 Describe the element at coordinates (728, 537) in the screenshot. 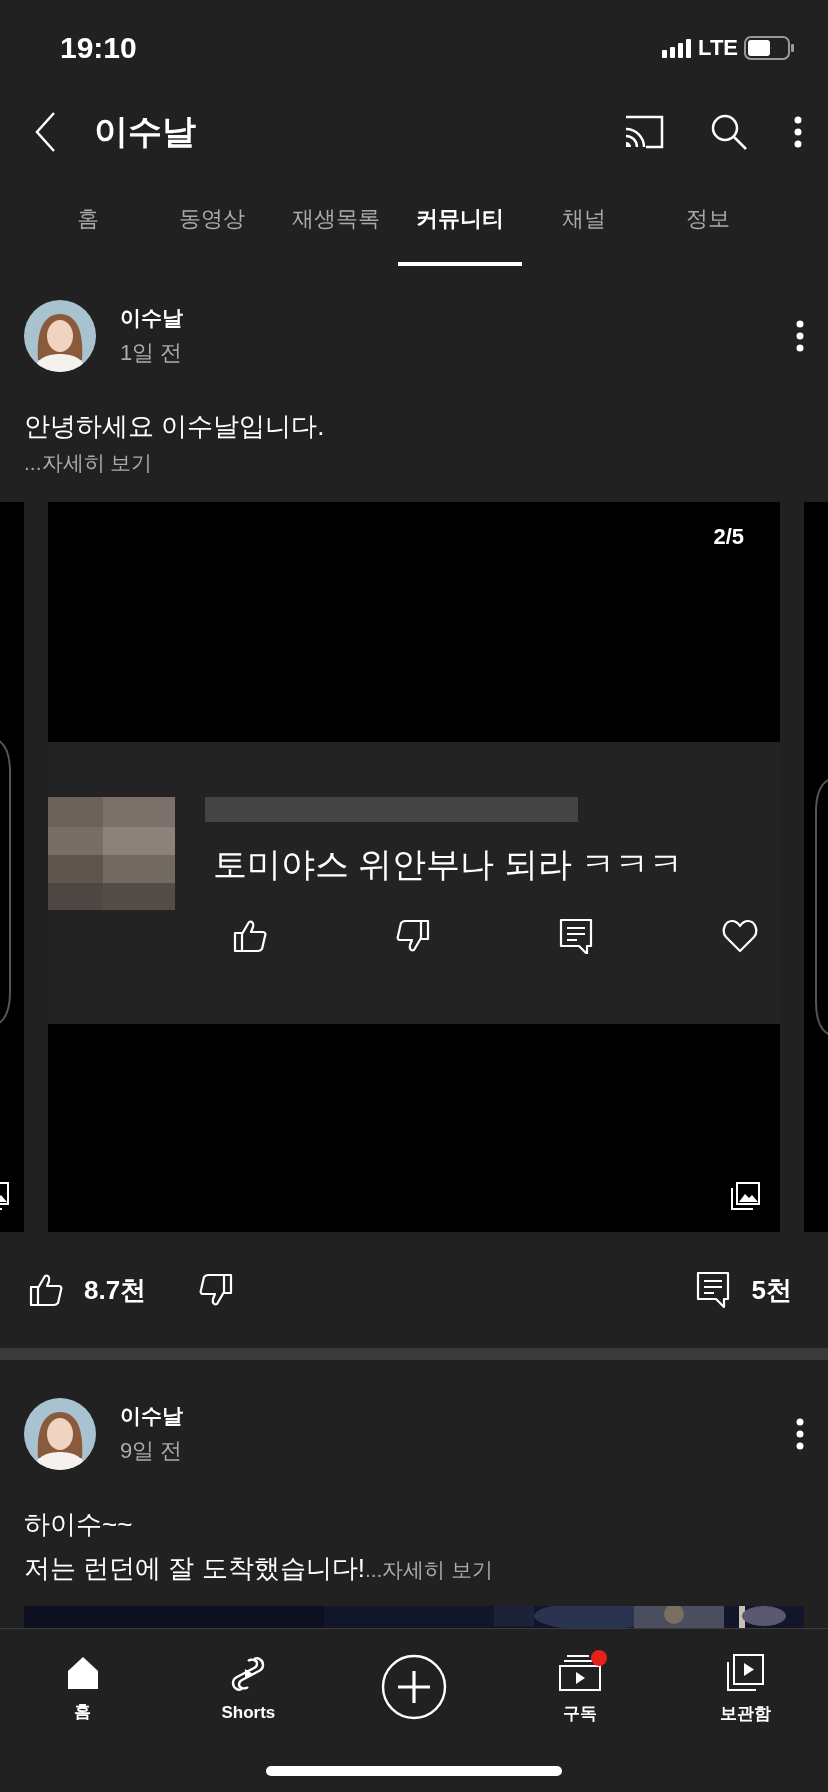

I see `slide-counter: 2/5` at that location.